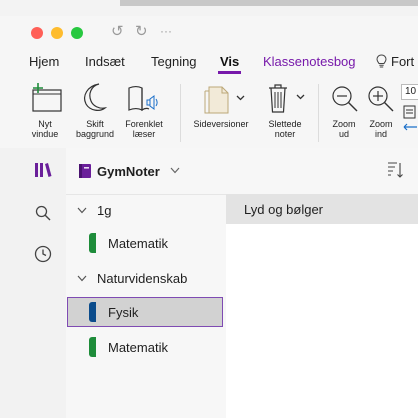 This screenshot has height=418, width=418. What do you see at coordinates (47, 98) in the screenshot?
I see `new-window-icon` at bounding box center [47, 98].